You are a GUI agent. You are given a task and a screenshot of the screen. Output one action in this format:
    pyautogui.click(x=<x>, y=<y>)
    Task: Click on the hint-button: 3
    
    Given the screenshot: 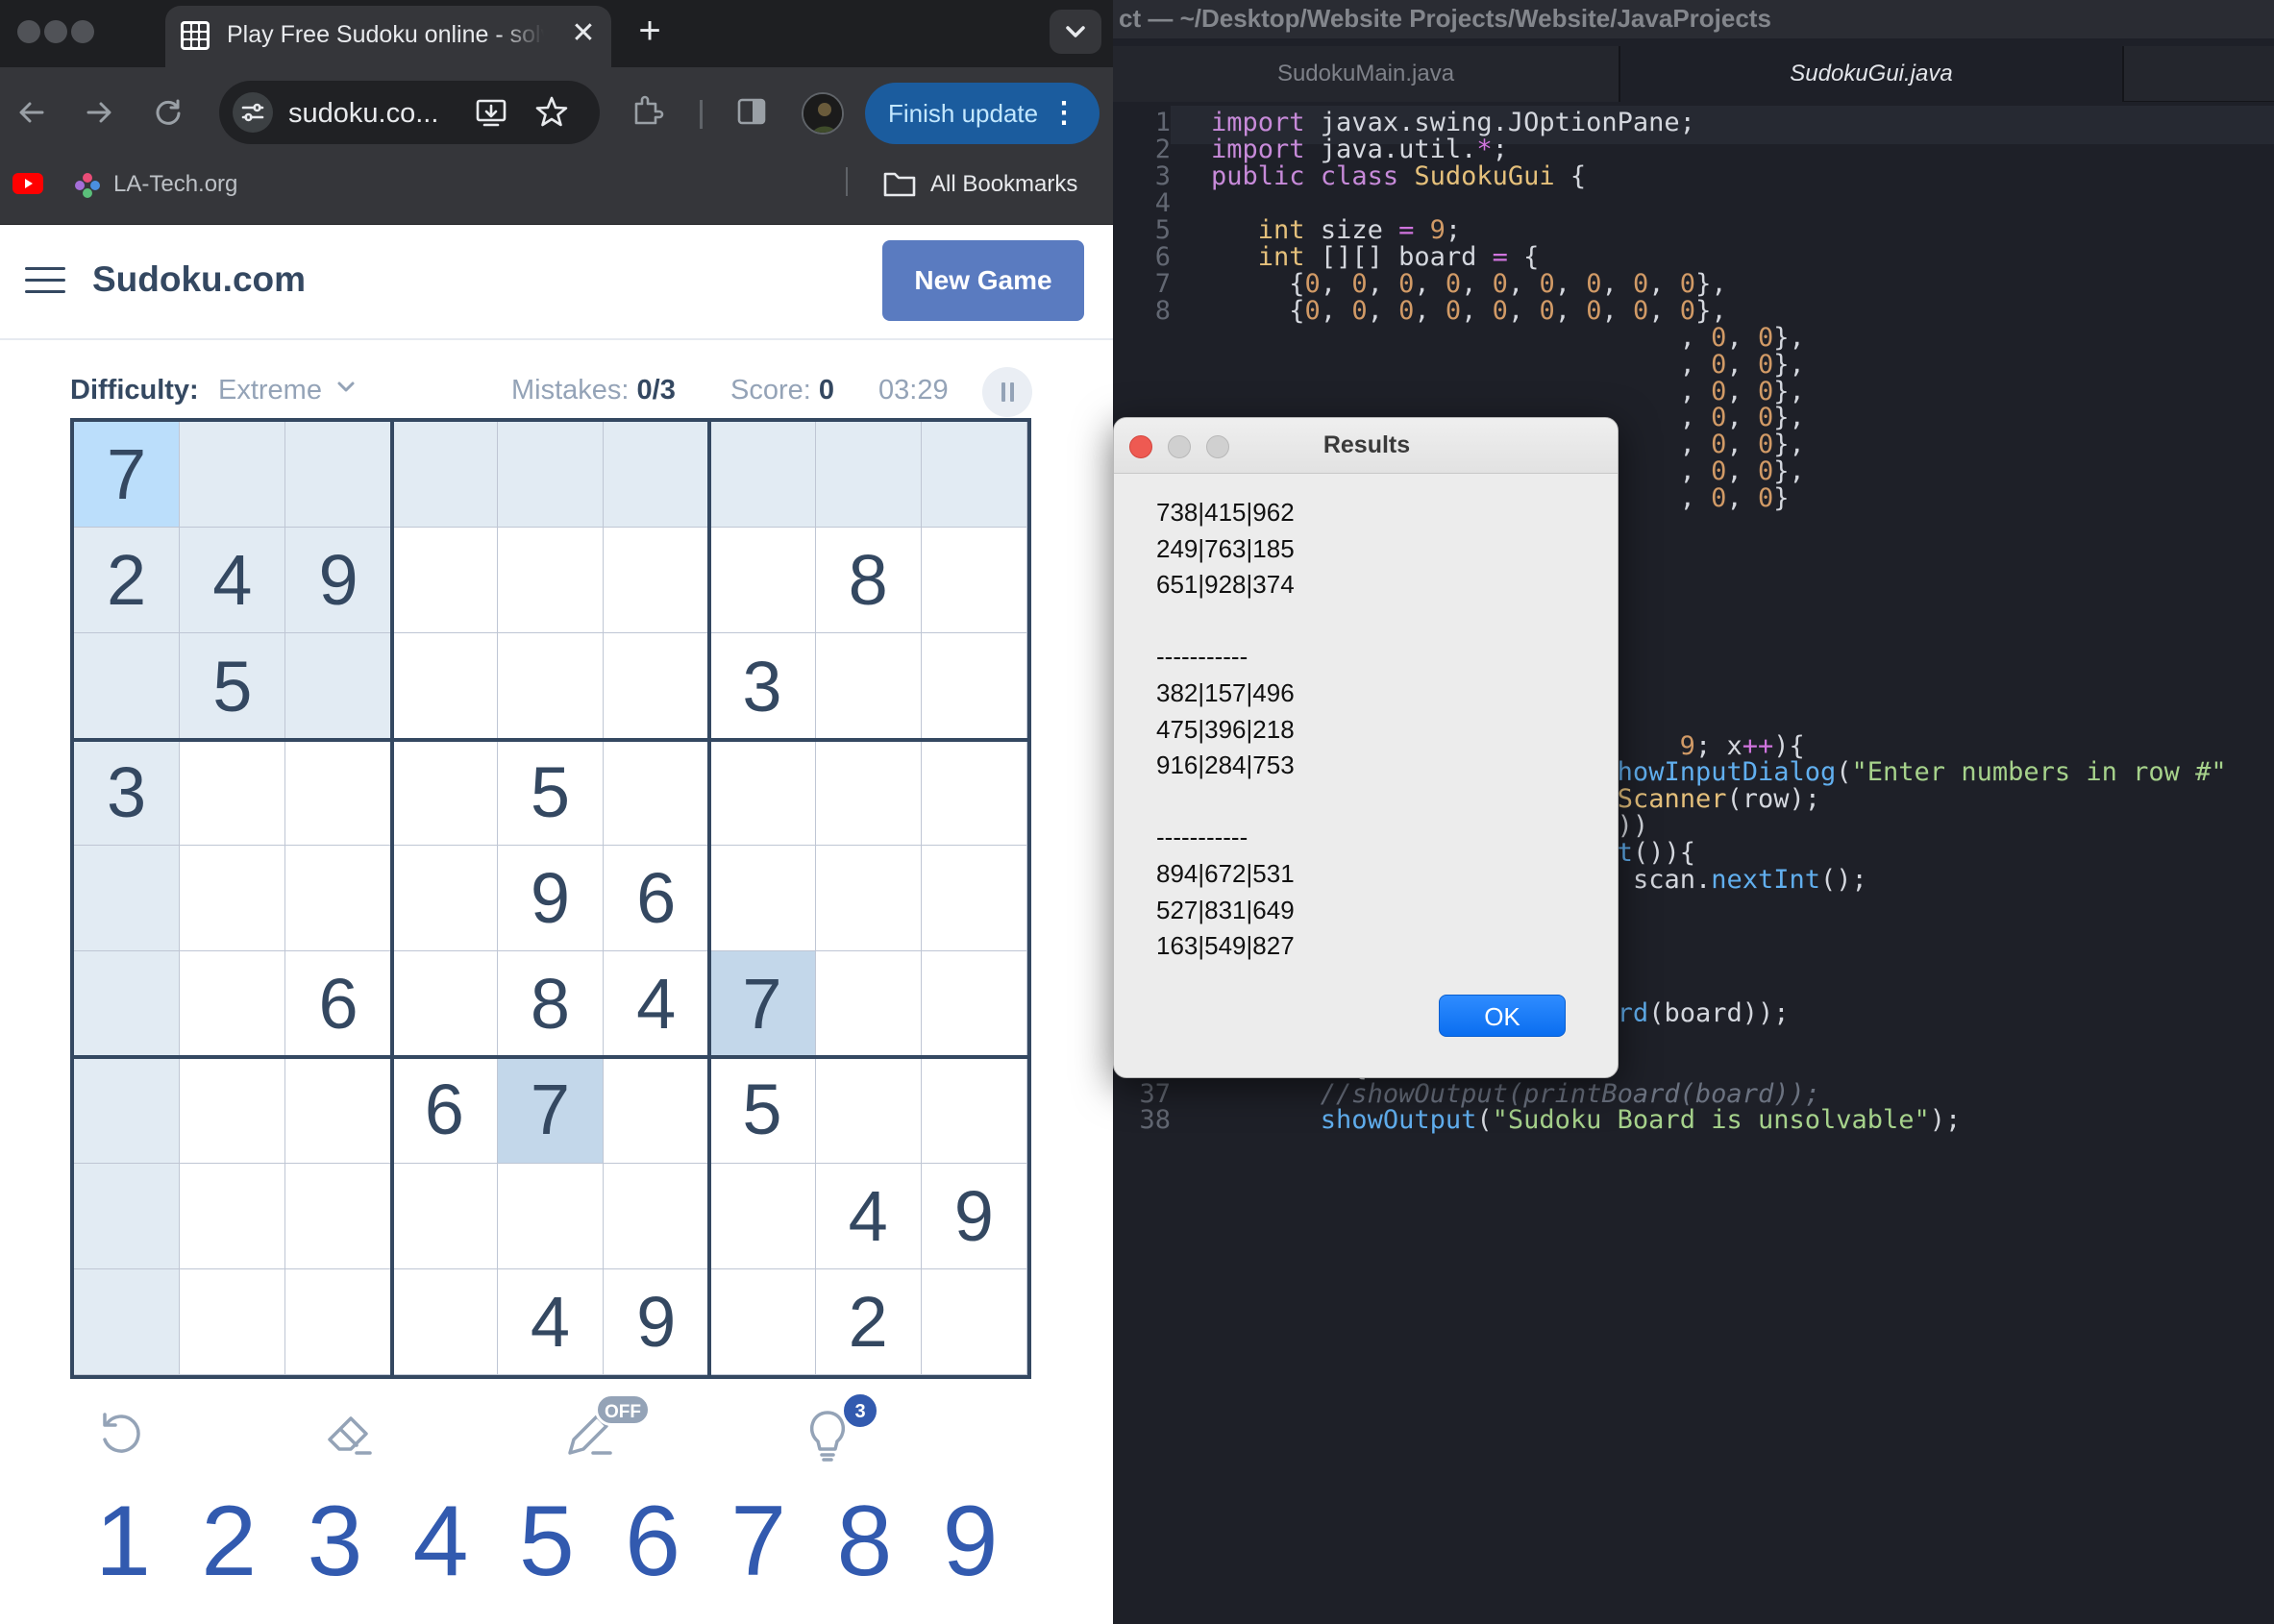 What is the action you would take?
    pyautogui.click(x=834, y=1431)
    